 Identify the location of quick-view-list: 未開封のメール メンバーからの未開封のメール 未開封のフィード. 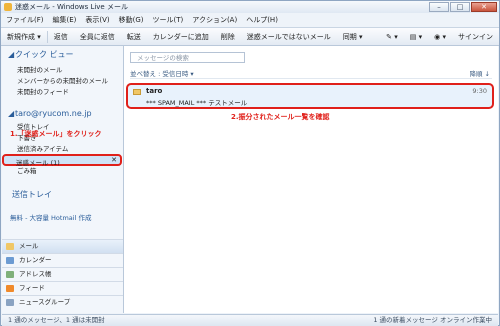
(62, 81).